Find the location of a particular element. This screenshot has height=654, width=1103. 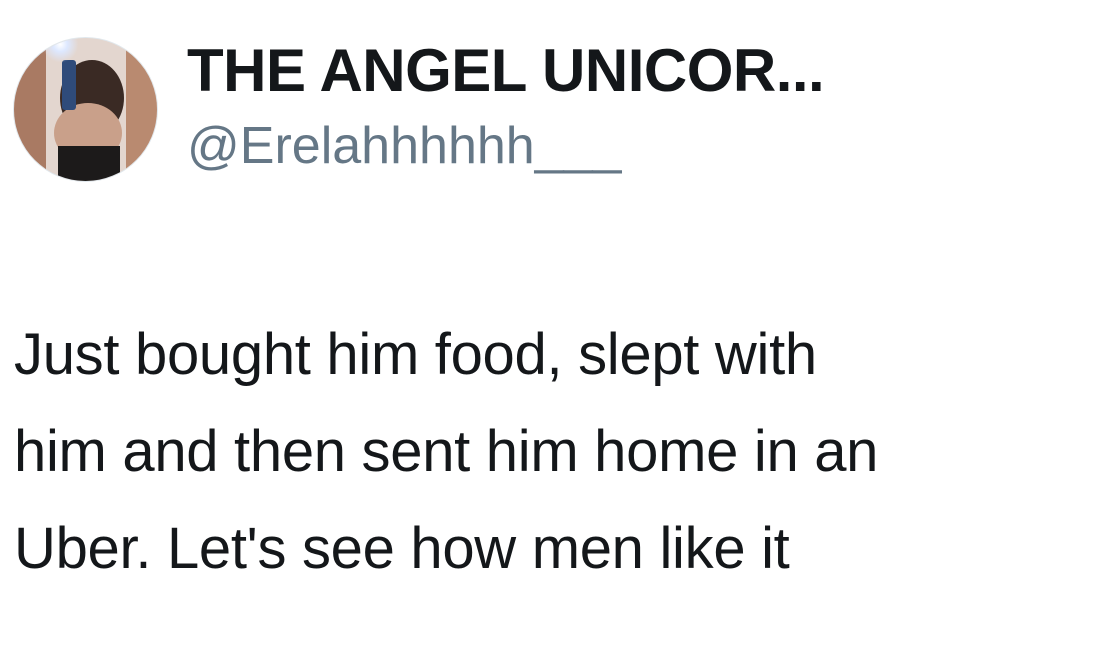

author-handle: @Erelahhhhhh___ is located at coordinates (627, 146).